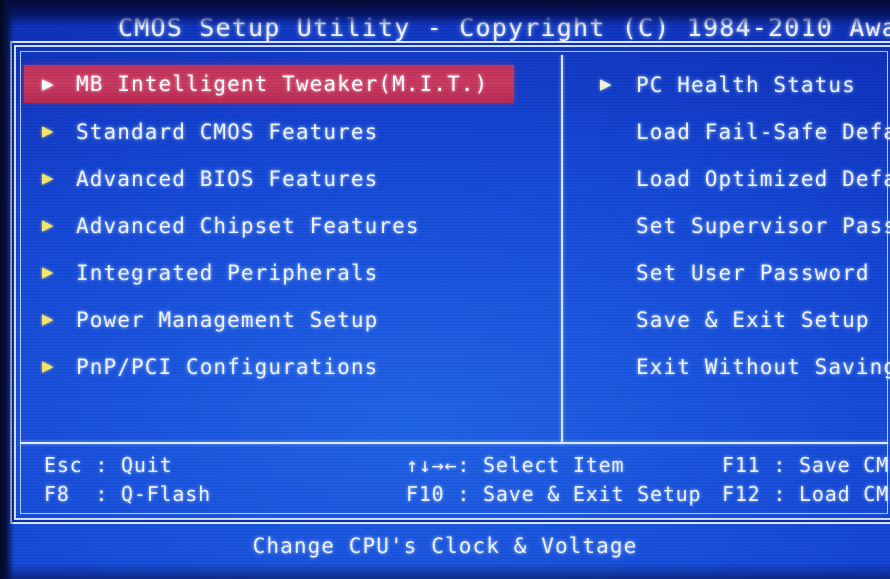 The image size is (890, 579). Describe the element at coordinates (562, 249) in the screenshot. I see `column-divider` at that location.